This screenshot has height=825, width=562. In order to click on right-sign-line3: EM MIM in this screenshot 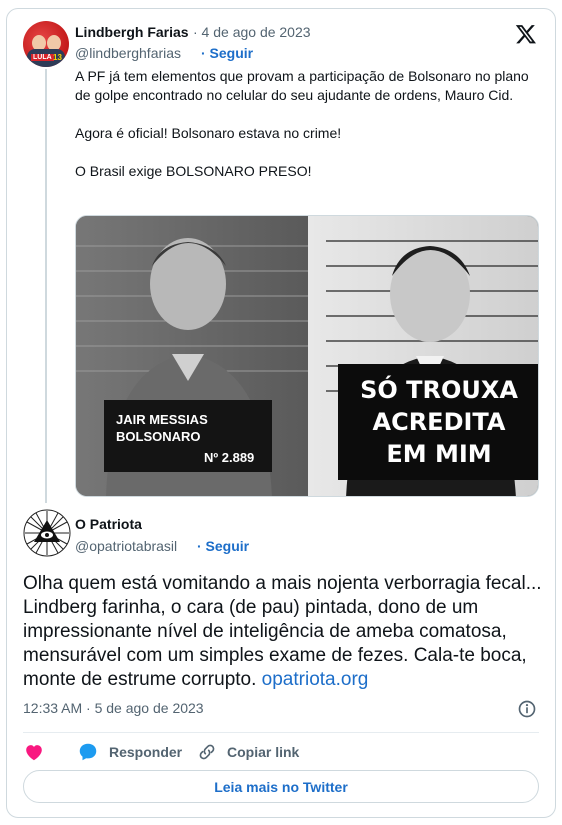, I will do `click(438, 454)`.